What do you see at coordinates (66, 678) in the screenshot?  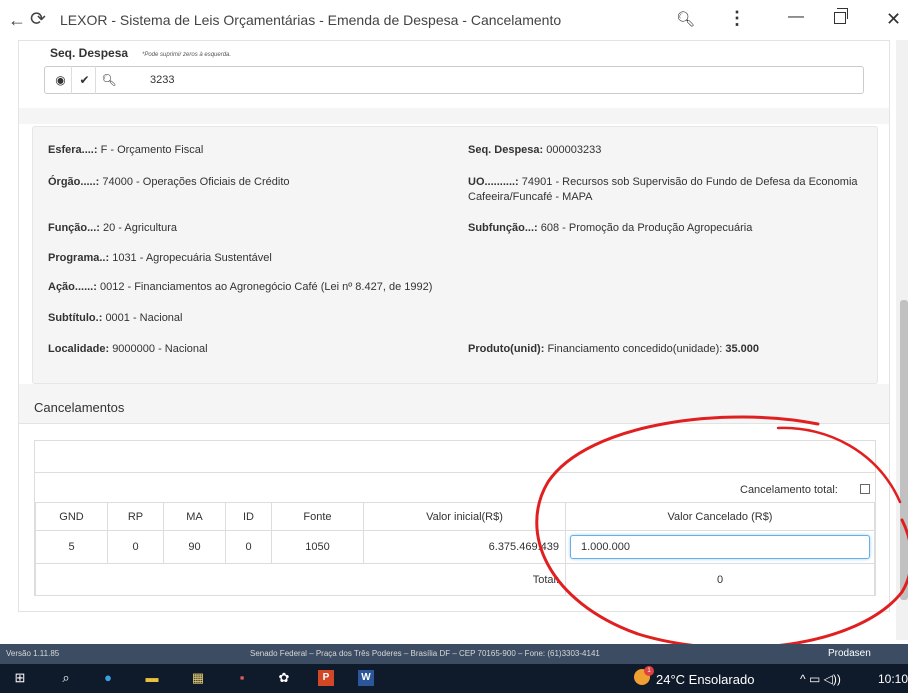 I see `taskbar-search-icon: ⌕` at bounding box center [66, 678].